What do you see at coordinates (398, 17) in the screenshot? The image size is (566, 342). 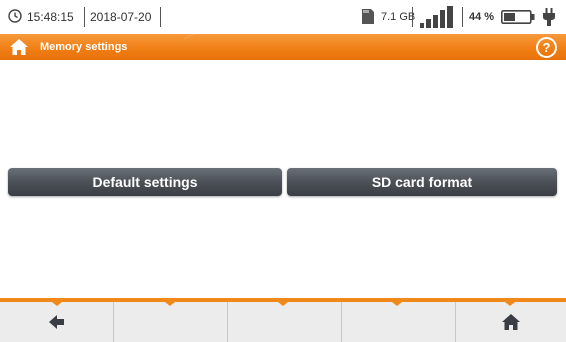 I see `storage-free: 7.1 GB` at bounding box center [398, 17].